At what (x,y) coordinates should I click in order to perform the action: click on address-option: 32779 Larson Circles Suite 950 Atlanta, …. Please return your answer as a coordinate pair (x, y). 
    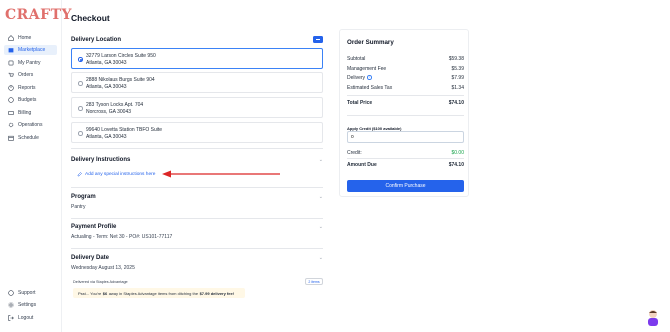
    Looking at the image, I should click on (197, 58).